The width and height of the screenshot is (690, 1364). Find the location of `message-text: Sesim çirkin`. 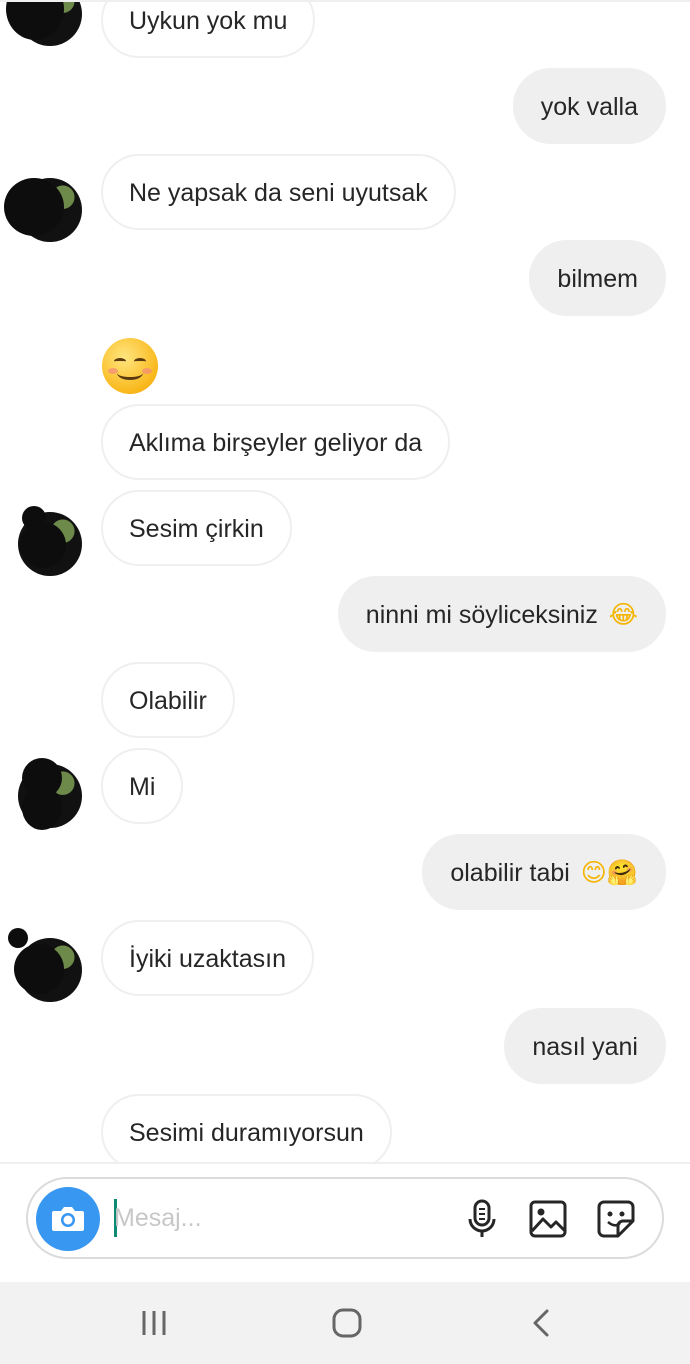

message-text: Sesim çirkin is located at coordinates (196, 529).